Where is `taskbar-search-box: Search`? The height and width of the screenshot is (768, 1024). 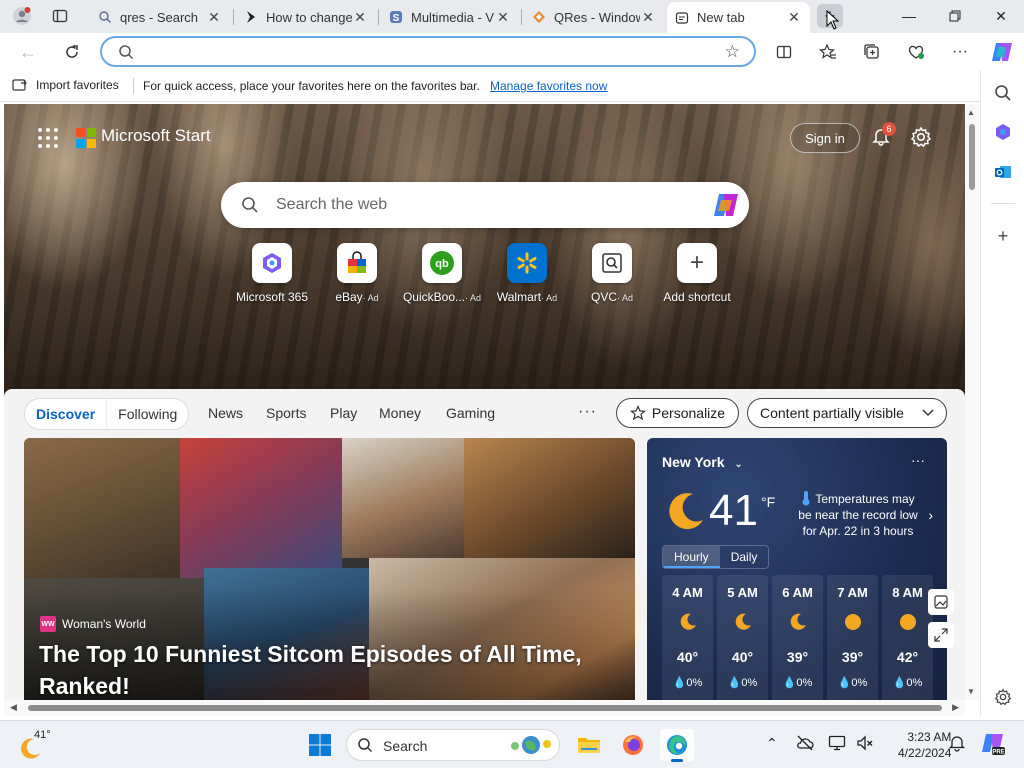 taskbar-search-box: Search is located at coordinates (453, 745).